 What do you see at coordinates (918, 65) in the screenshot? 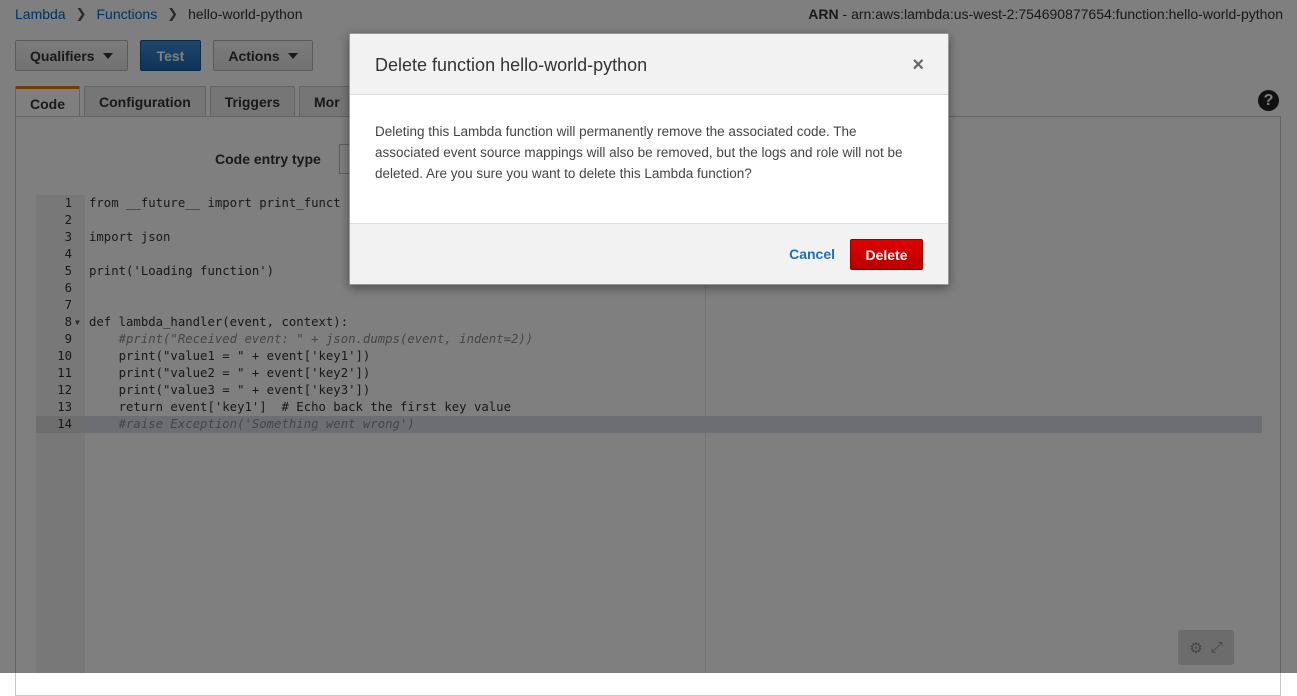
I see `close-icon: ×` at bounding box center [918, 65].